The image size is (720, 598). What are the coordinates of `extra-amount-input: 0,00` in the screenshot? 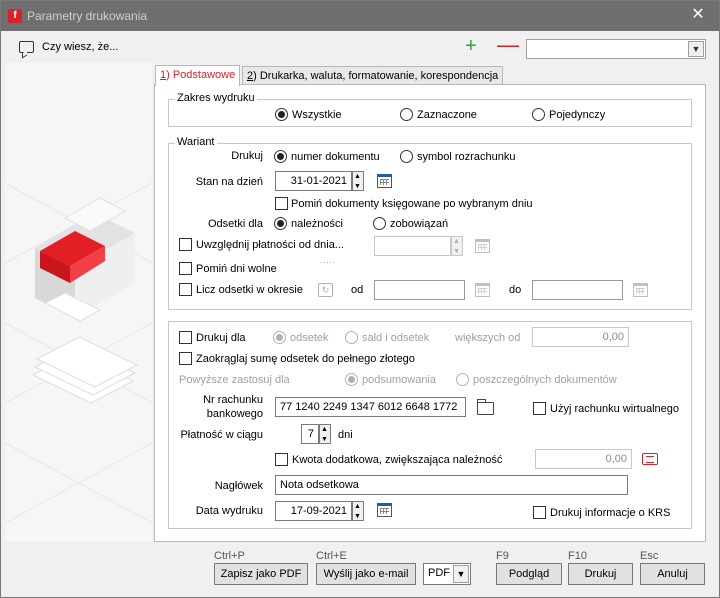 It's located at (583, 459).